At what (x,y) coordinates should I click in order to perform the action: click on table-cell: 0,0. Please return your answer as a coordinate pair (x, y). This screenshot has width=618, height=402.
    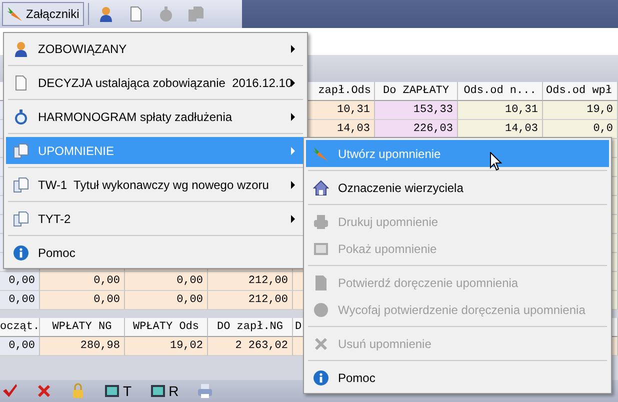
    Looking at the image, I should click on (580, 129).